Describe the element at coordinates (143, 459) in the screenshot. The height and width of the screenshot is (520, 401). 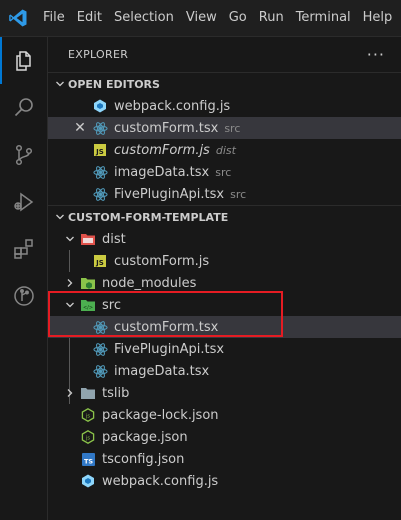
I see `file-name: tsconfig.json` at that location.